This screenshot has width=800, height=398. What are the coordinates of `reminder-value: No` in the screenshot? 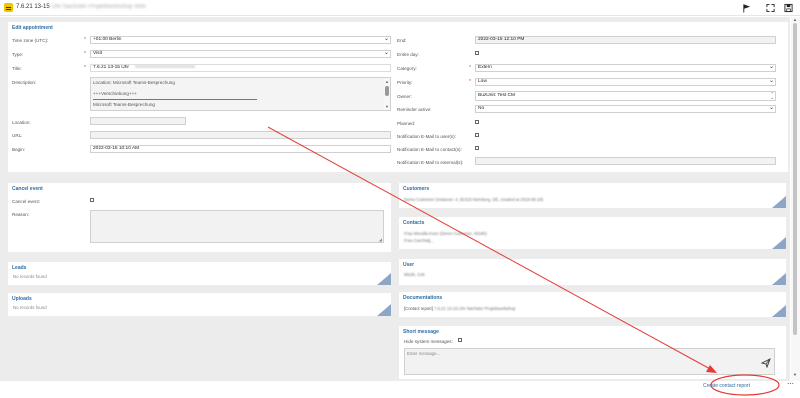 It's located at (481, 108).